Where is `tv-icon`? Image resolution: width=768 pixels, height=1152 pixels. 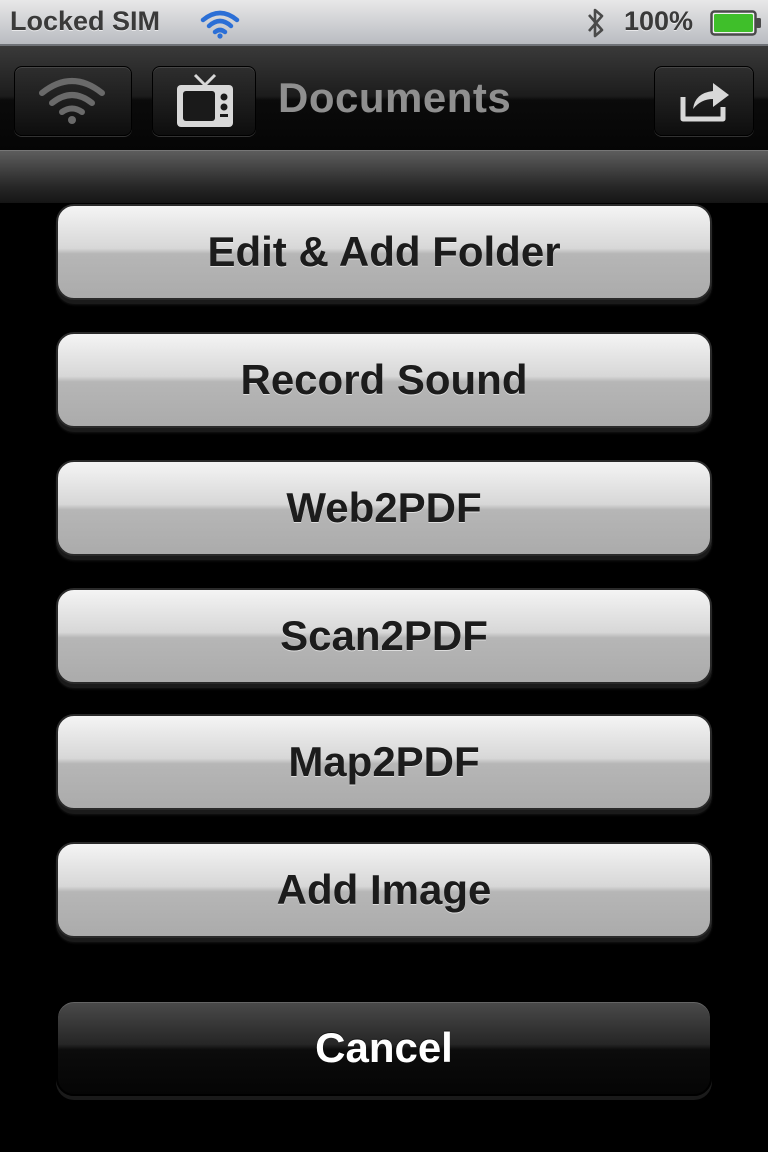 tv-icon is located at coordinates (205, 100).